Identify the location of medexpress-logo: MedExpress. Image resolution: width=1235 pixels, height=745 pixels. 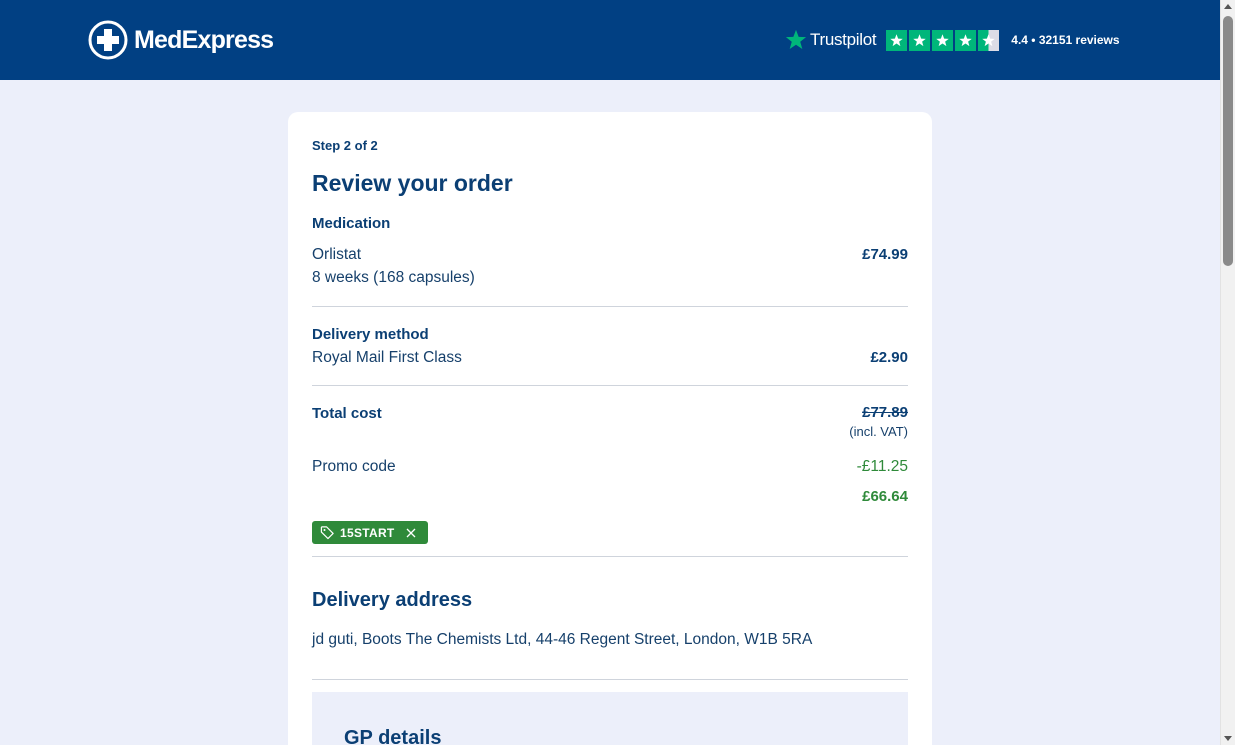
(181, 40).